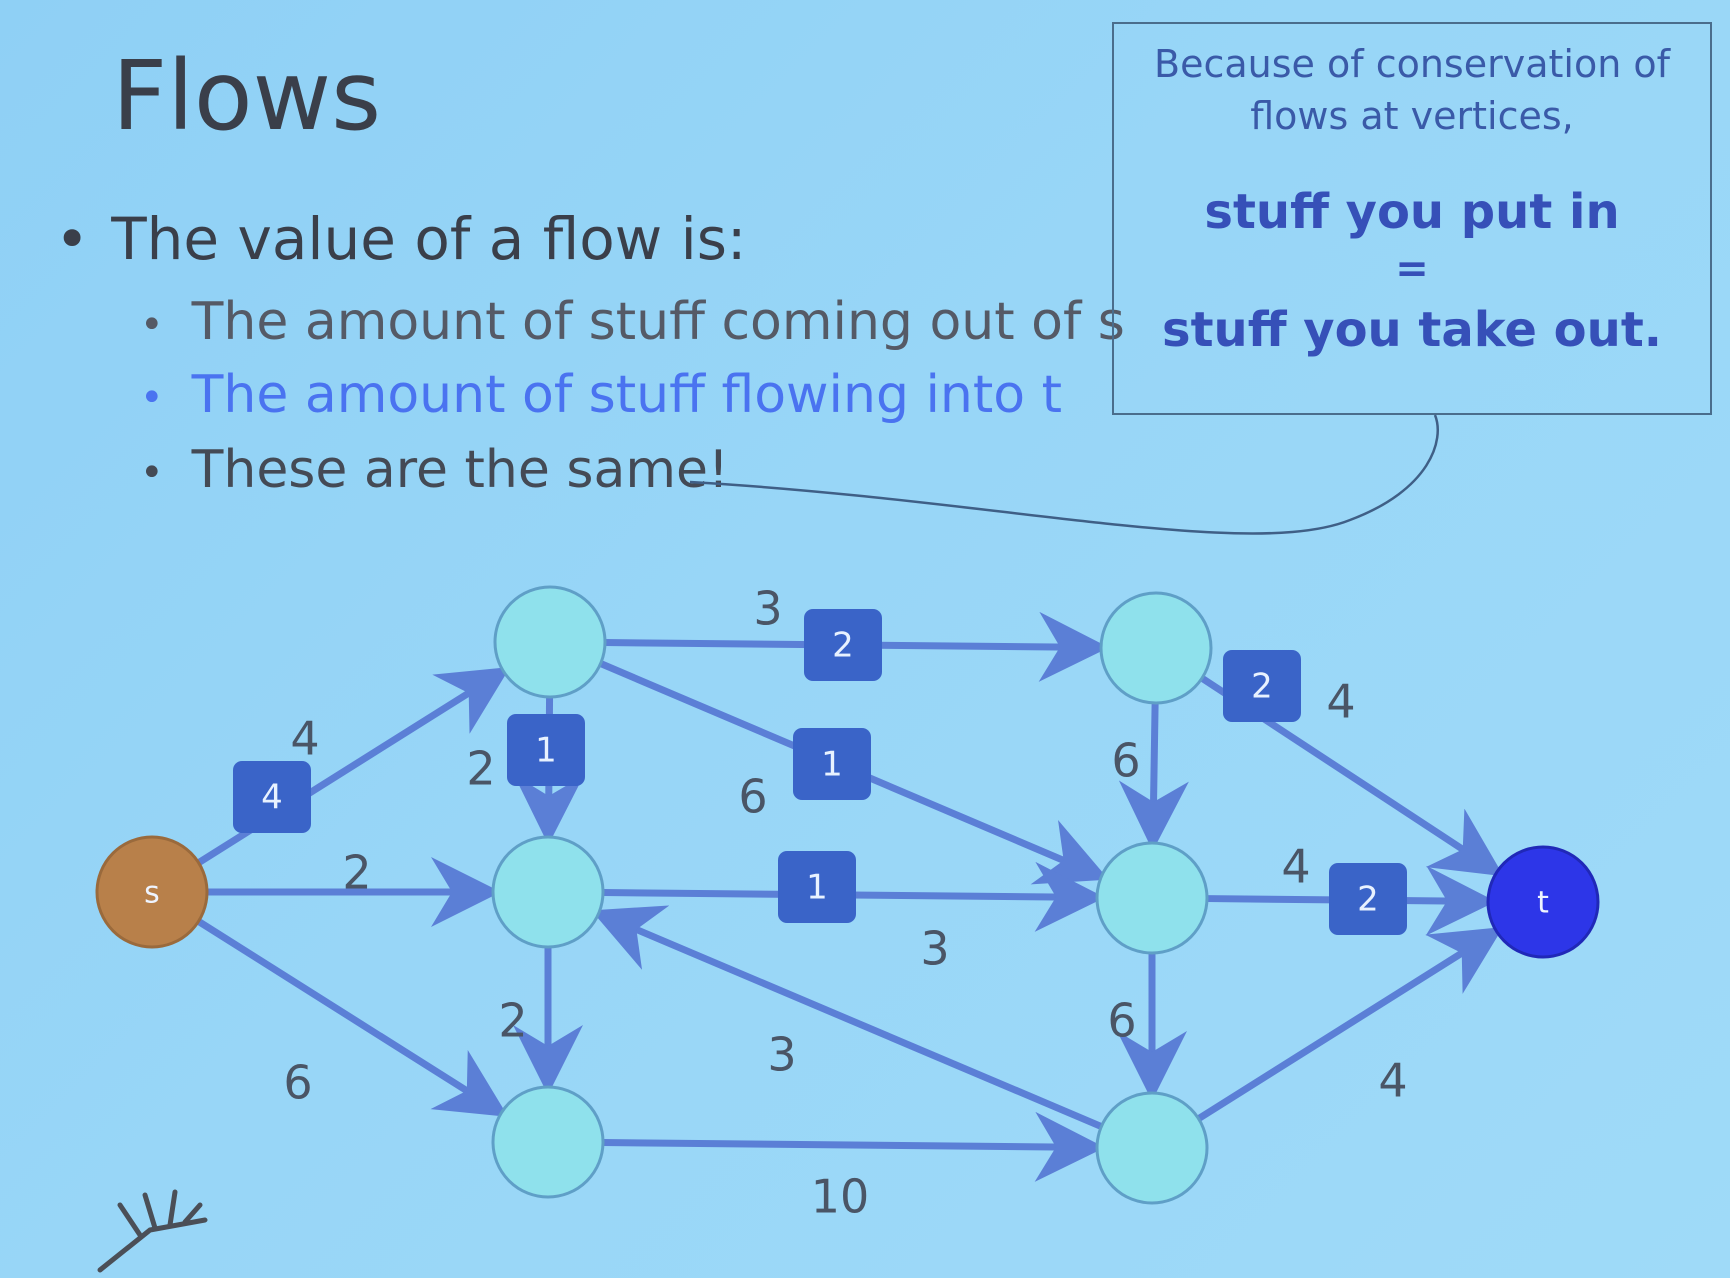 The image size is (1730, 1278). Describe the element at coordinates (548, 1142) in the screenshot. I see `node-a3` at that location.